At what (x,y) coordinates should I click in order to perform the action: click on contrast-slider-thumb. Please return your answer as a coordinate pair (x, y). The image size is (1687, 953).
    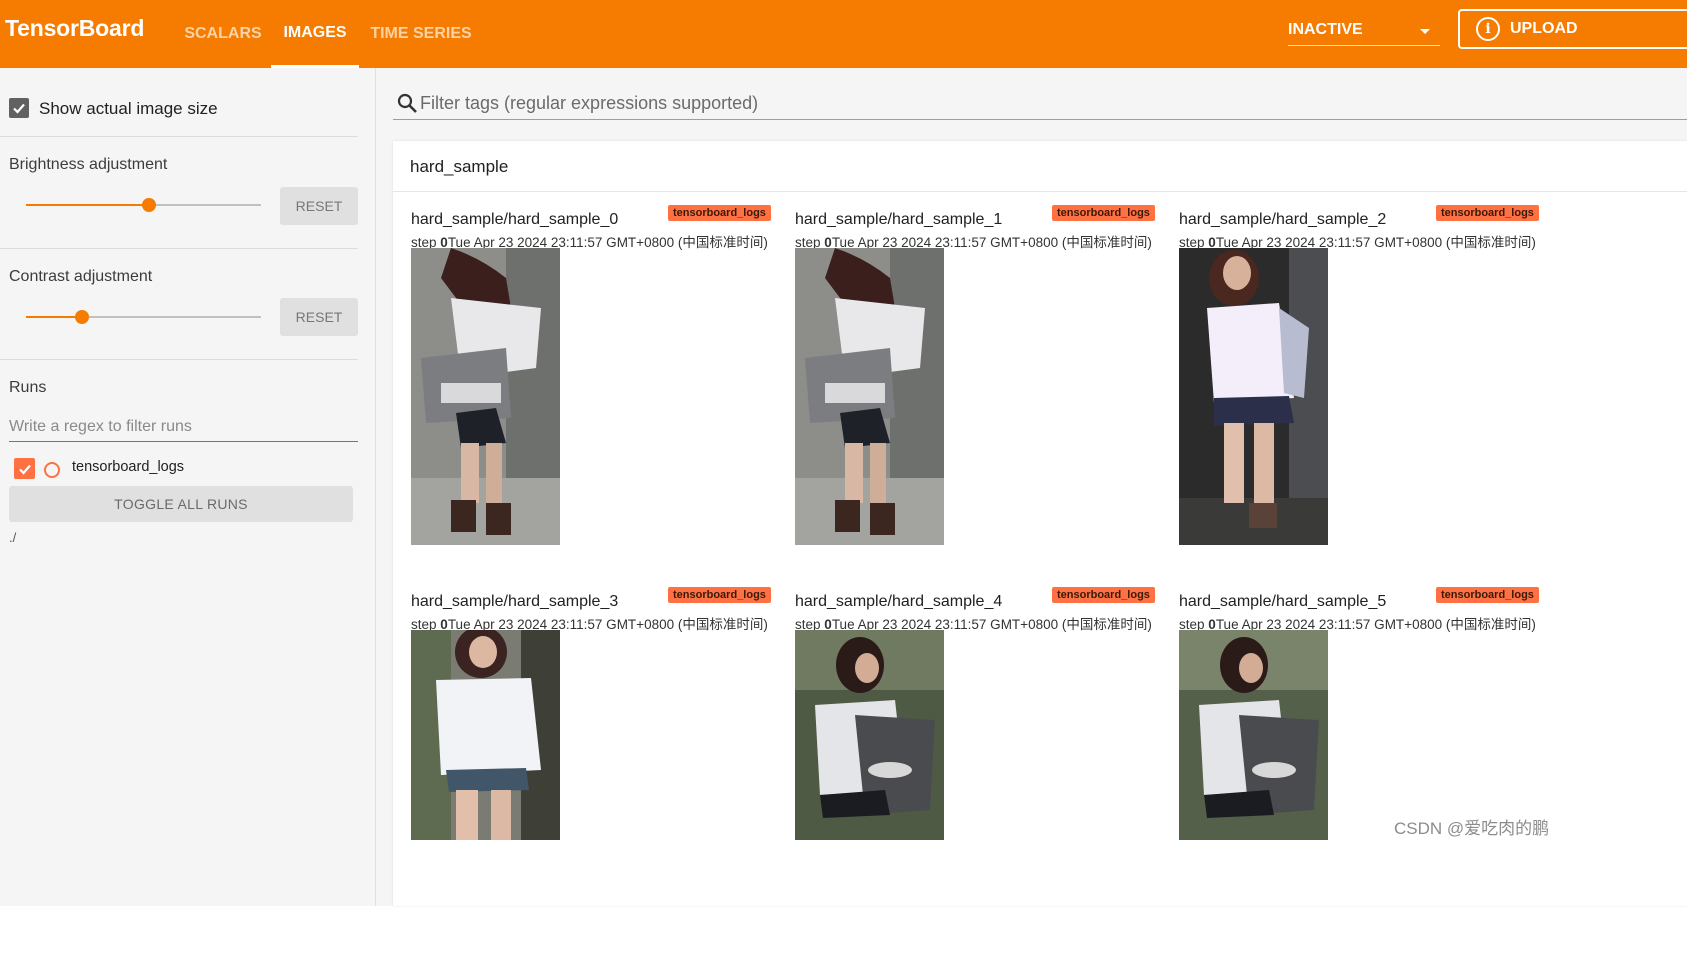
    Looking at the image, I should click on (82, 317).